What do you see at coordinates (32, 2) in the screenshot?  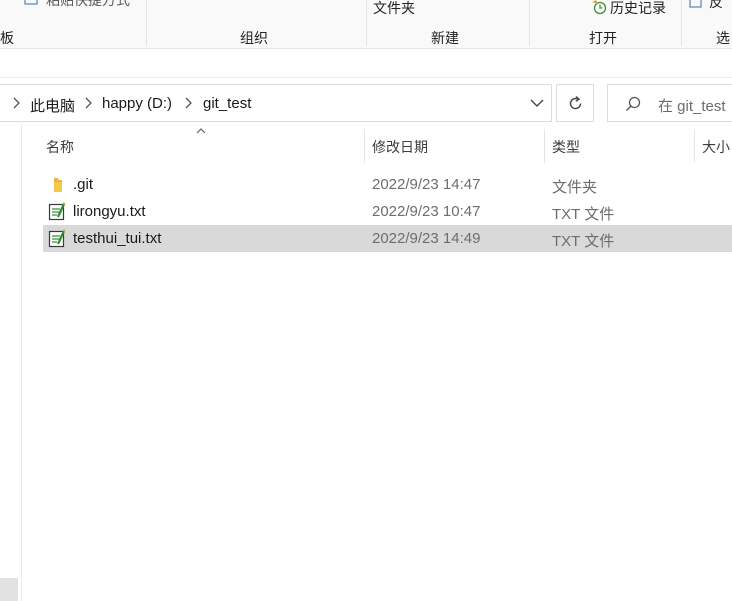 I see `paste-shortcut-icon` at bounding box center [32, 2].